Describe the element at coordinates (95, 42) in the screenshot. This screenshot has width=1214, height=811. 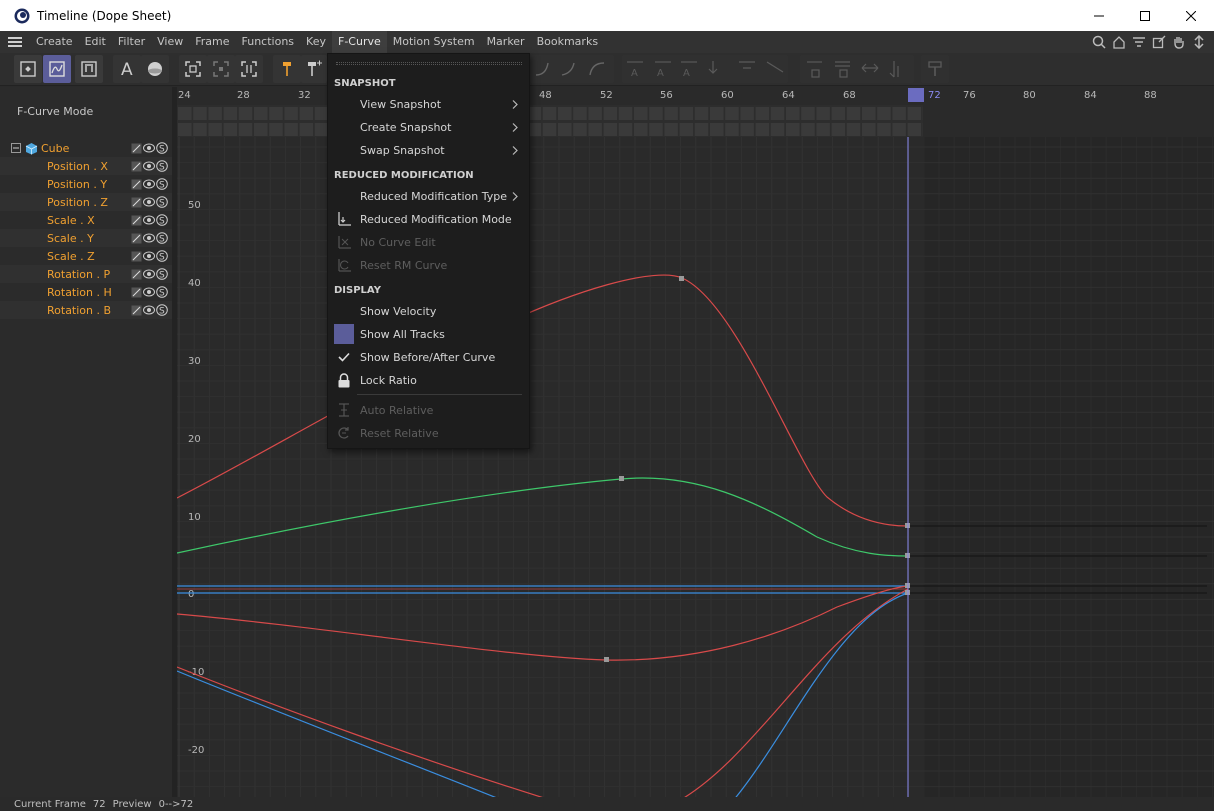
I see `menu-edit: Edit` at that location.